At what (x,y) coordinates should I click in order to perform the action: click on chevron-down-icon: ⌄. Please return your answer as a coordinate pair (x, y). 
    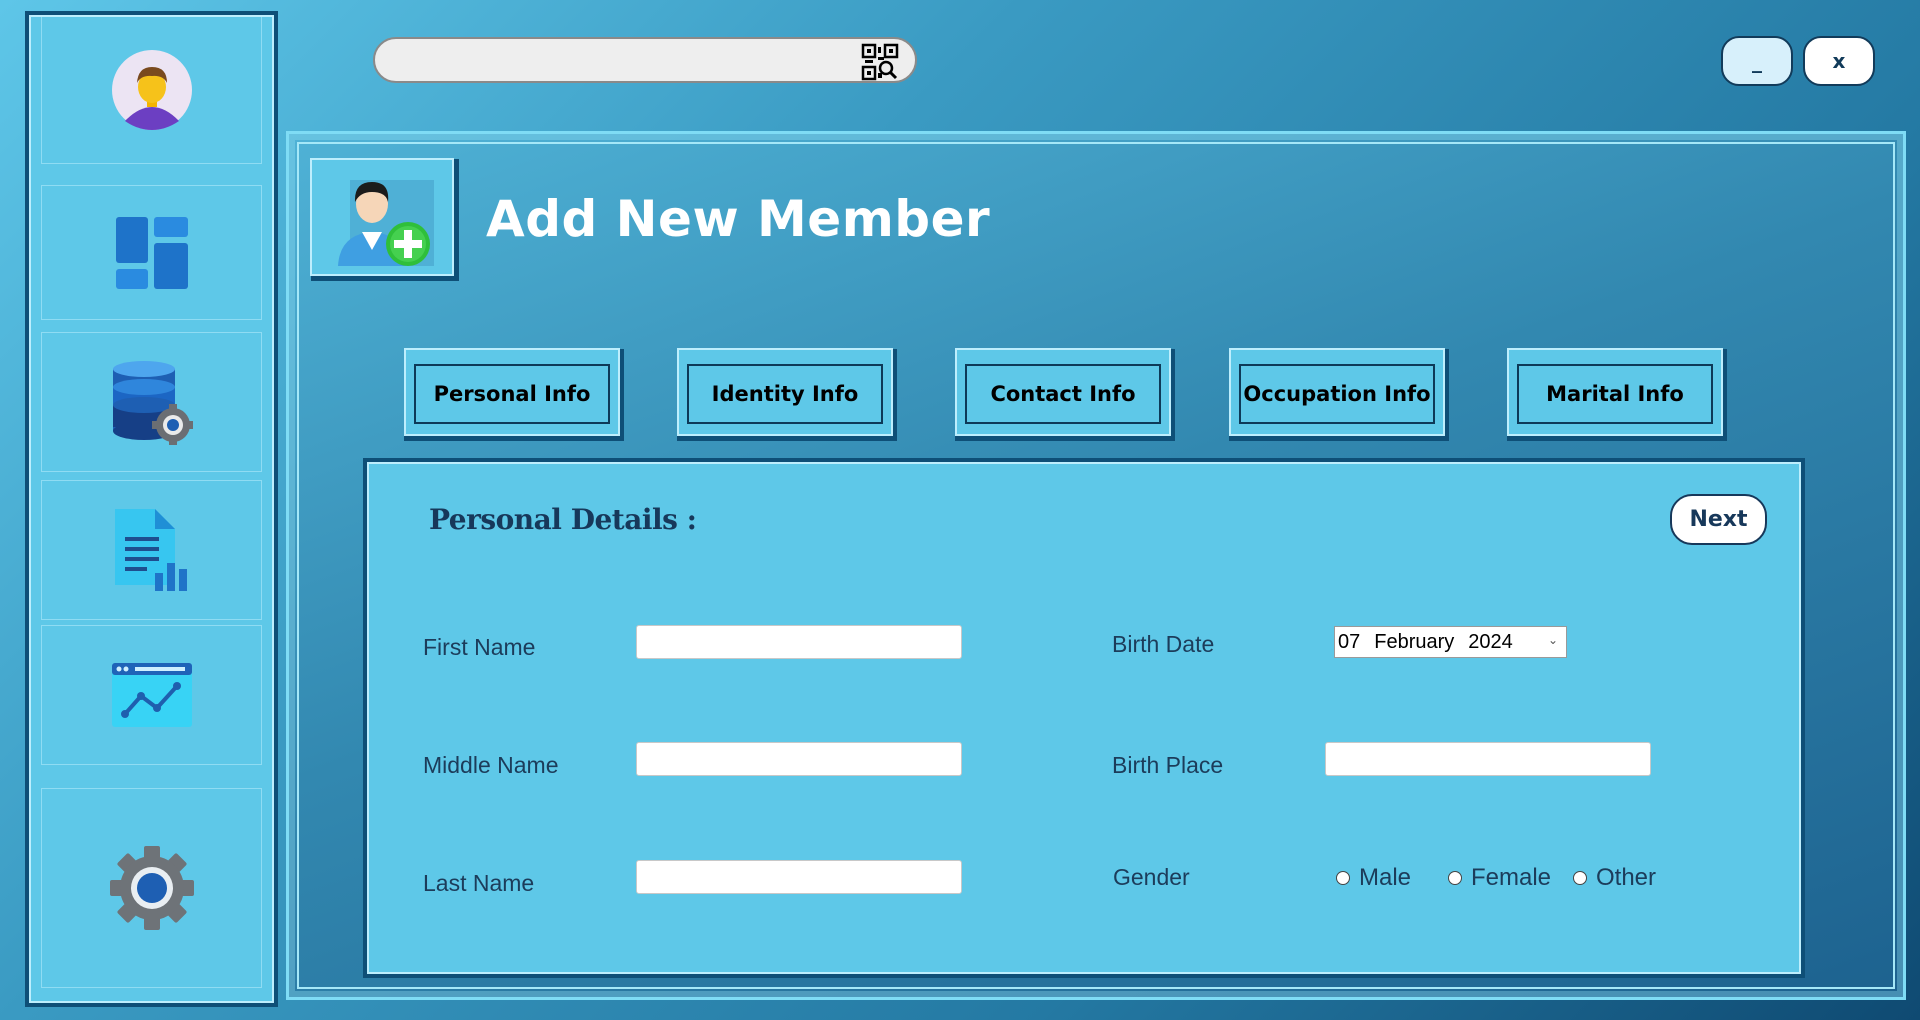
    Looking at the image, I should click on (1553, 640).